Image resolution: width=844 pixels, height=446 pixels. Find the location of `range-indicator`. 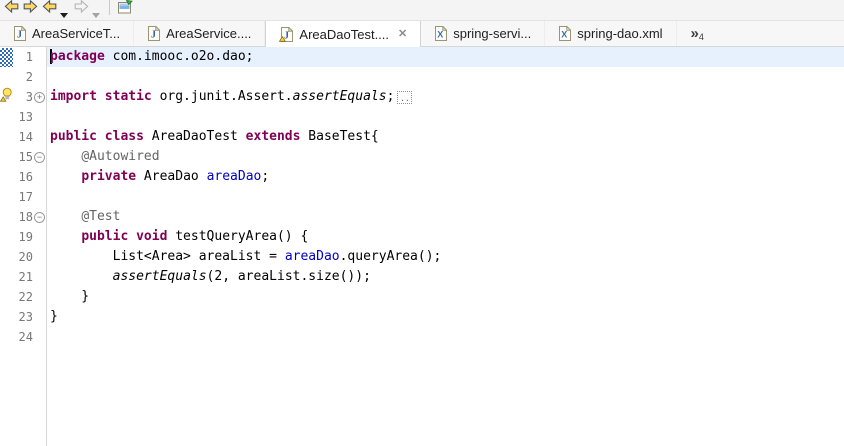

range-indicator is located at coordinates (6, 57).